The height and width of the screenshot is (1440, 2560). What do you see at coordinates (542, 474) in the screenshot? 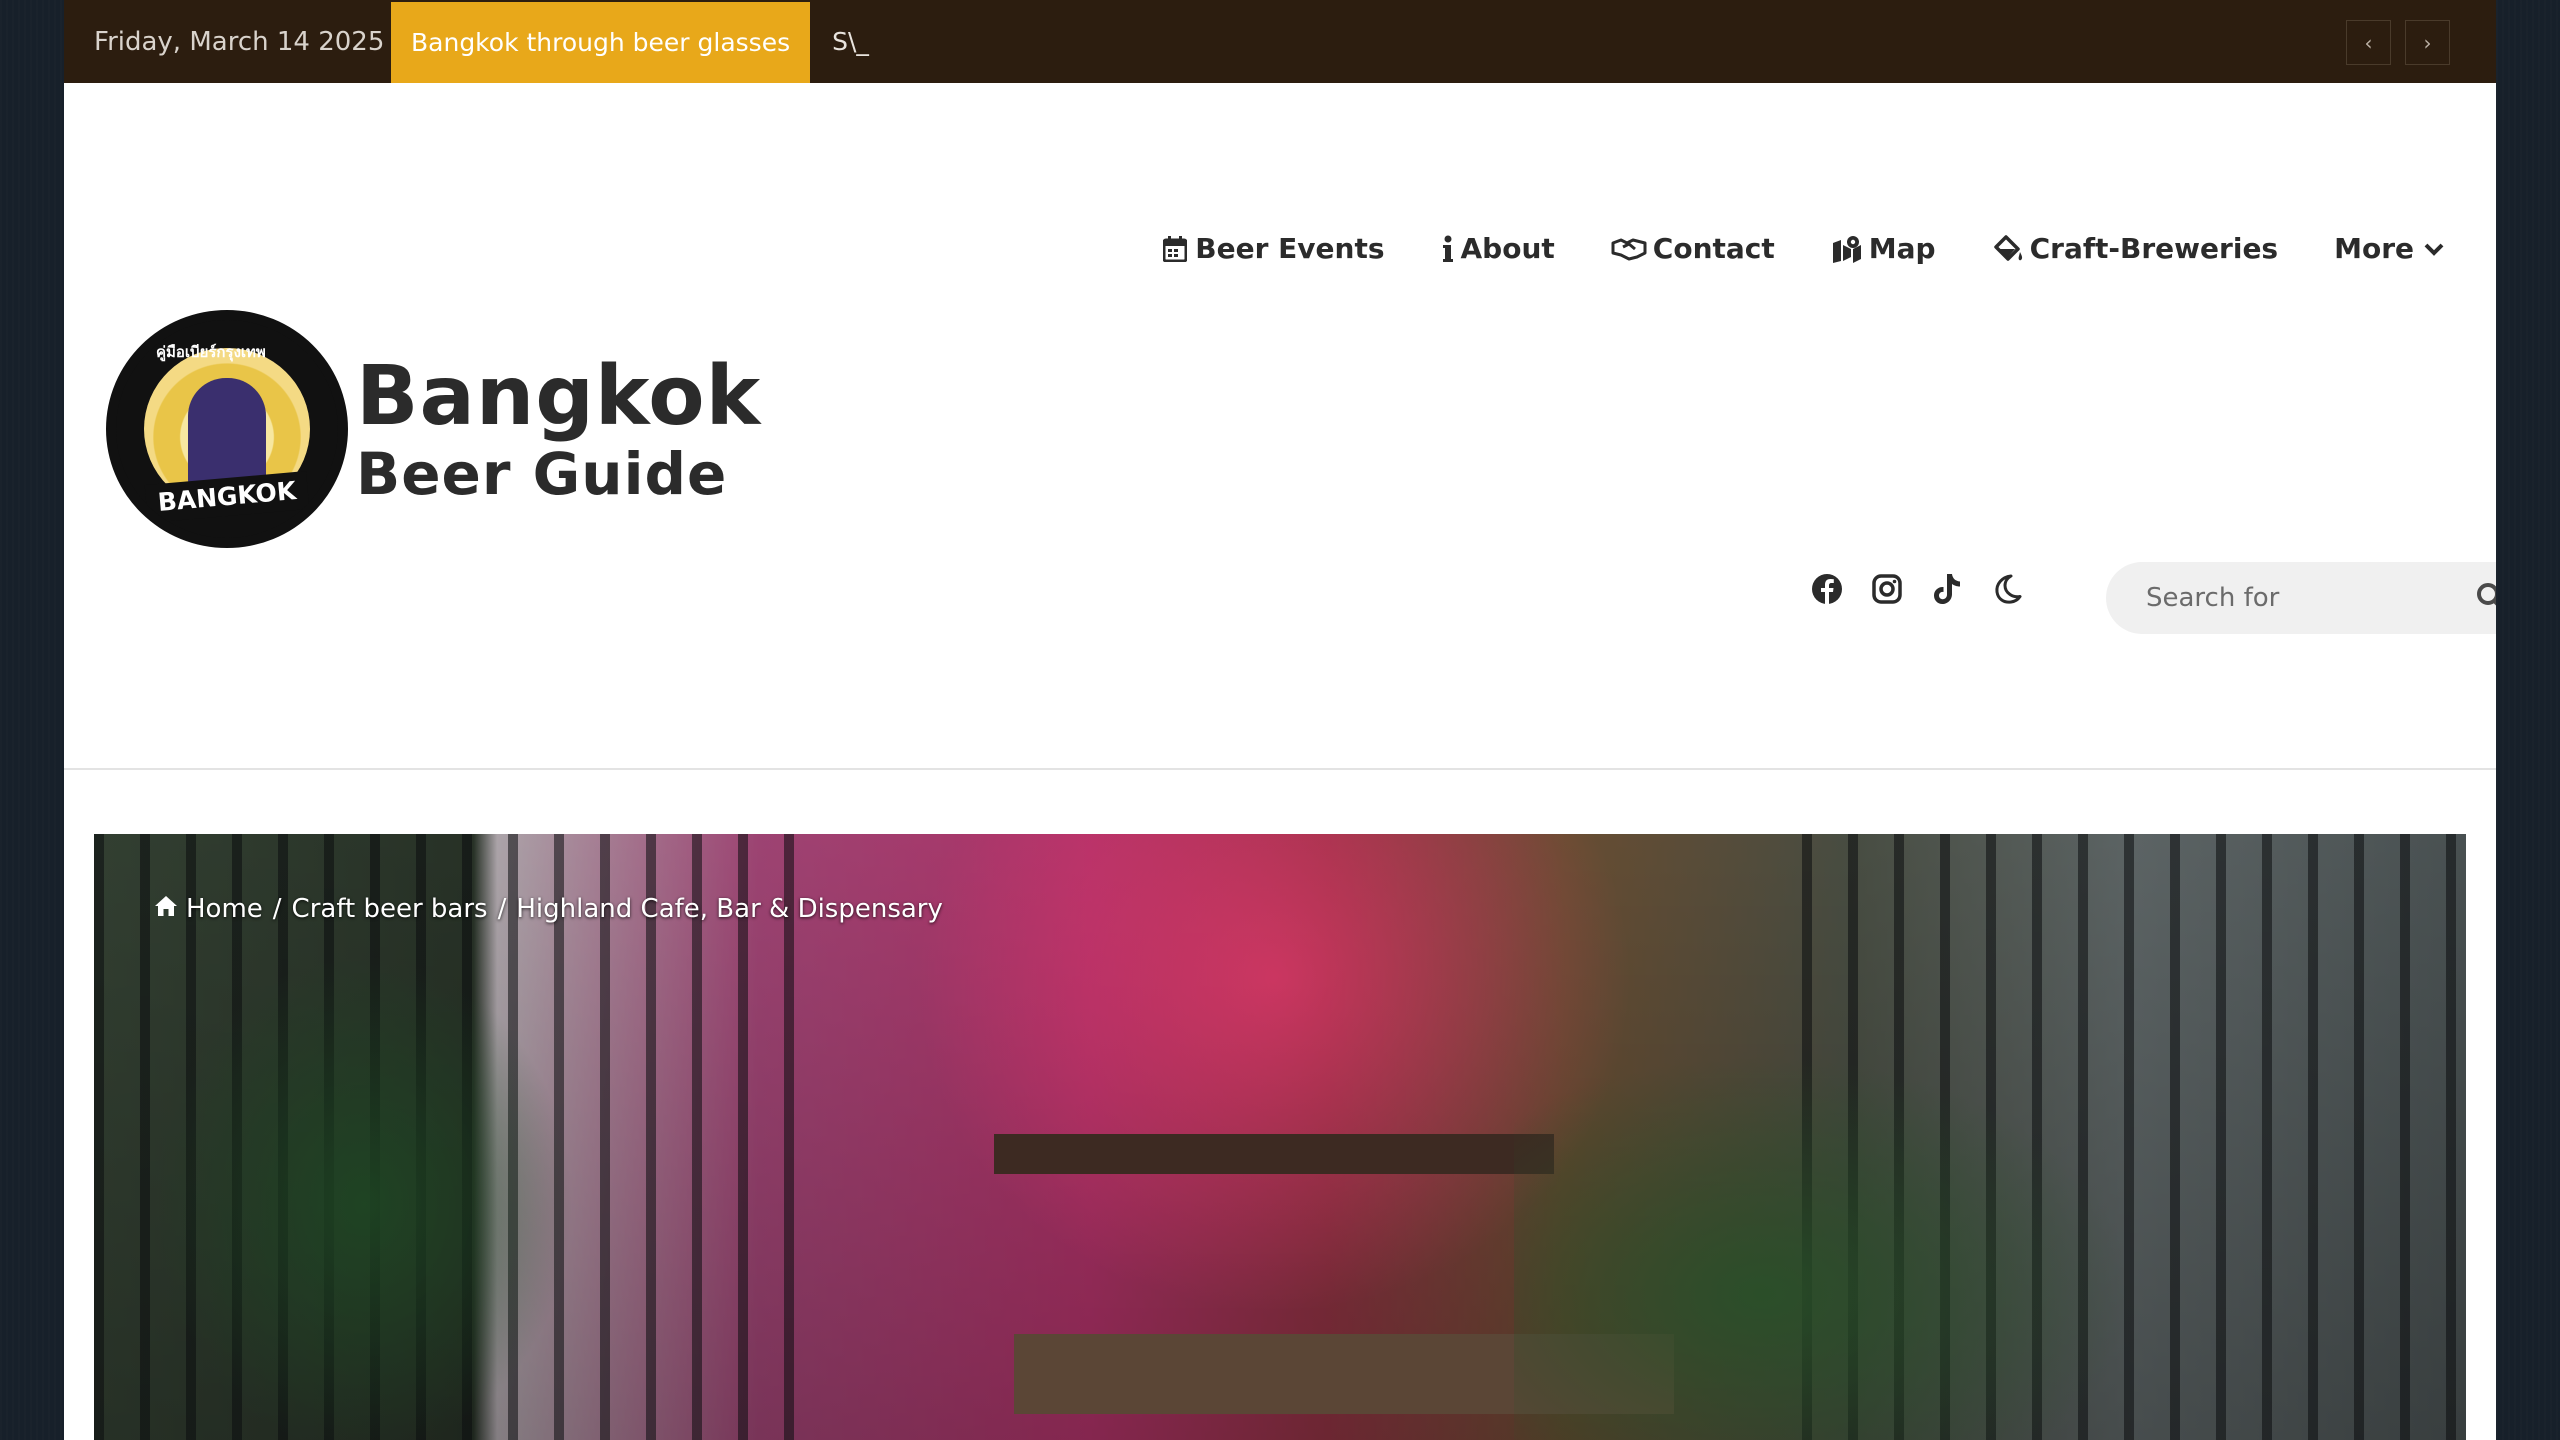
I see `logo-line-2: Beer Guide` at bounding box center [542, 474].